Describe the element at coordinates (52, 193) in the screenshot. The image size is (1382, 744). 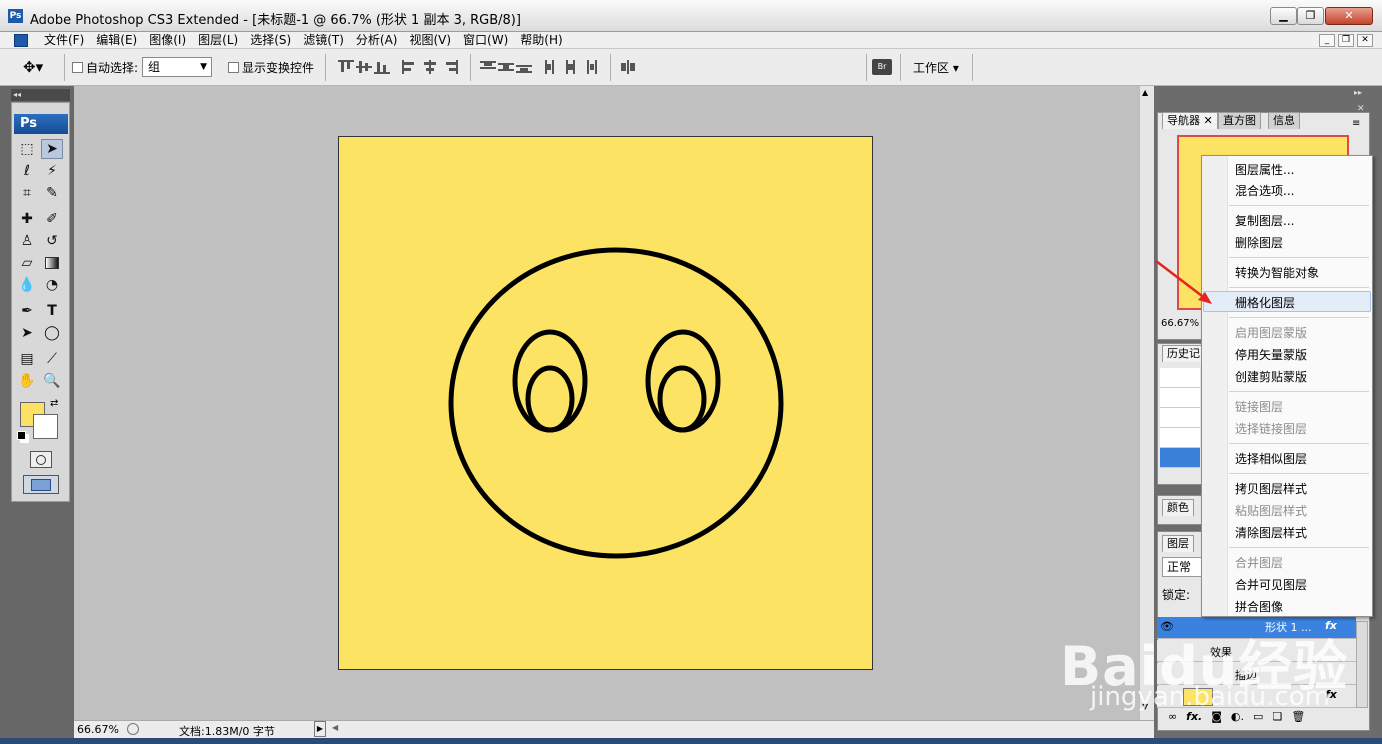
I see `slice-tool-icon: ✎` at that location.